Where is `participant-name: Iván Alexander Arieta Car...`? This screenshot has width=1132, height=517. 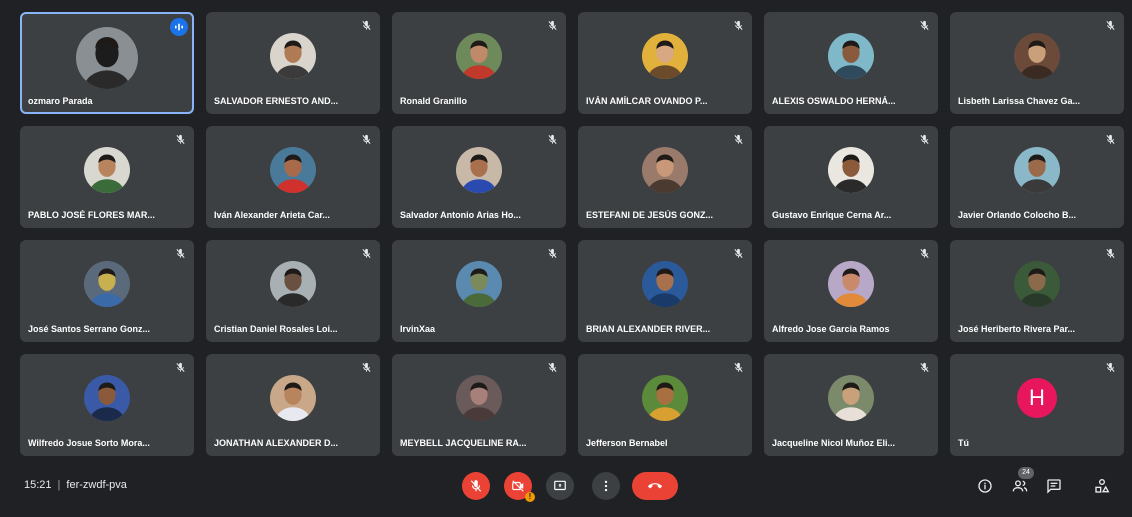
participant-name: Iván Alexander Arieta Car... is located at coordinates (272, 215).